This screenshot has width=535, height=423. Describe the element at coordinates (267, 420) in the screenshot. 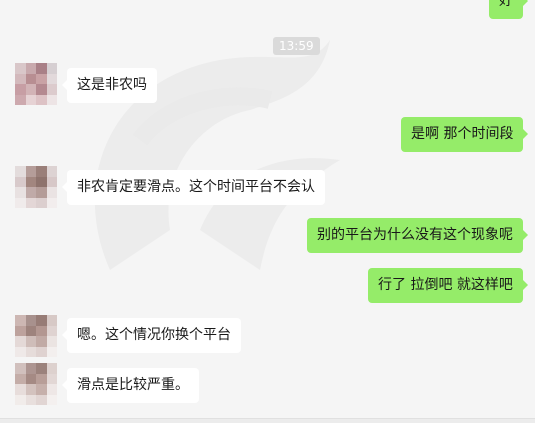

I see `input-area-divider` at that location.